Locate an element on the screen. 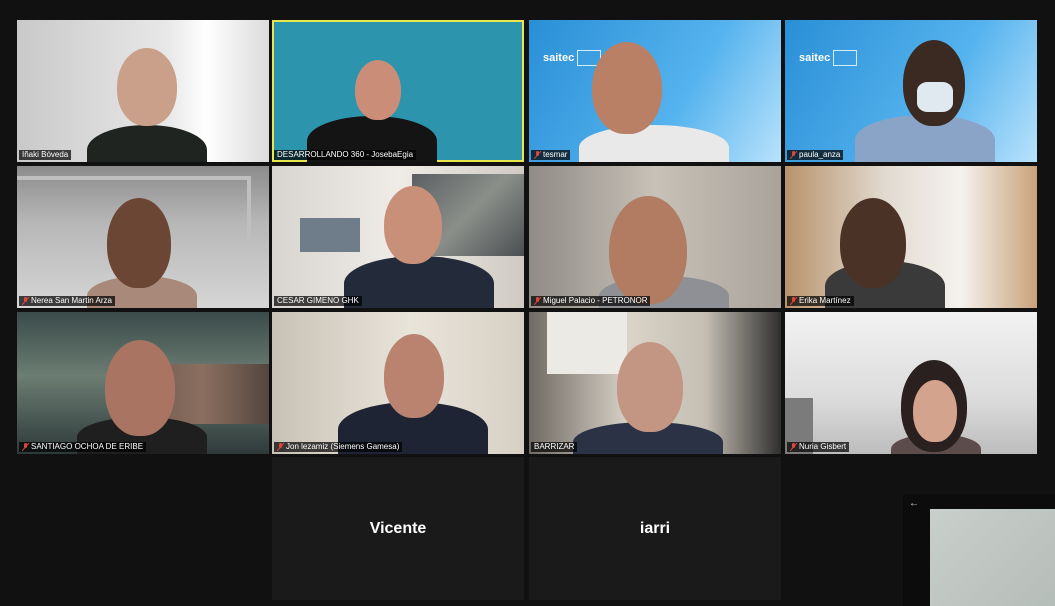  participant-face is located at coordinates (935, 411).